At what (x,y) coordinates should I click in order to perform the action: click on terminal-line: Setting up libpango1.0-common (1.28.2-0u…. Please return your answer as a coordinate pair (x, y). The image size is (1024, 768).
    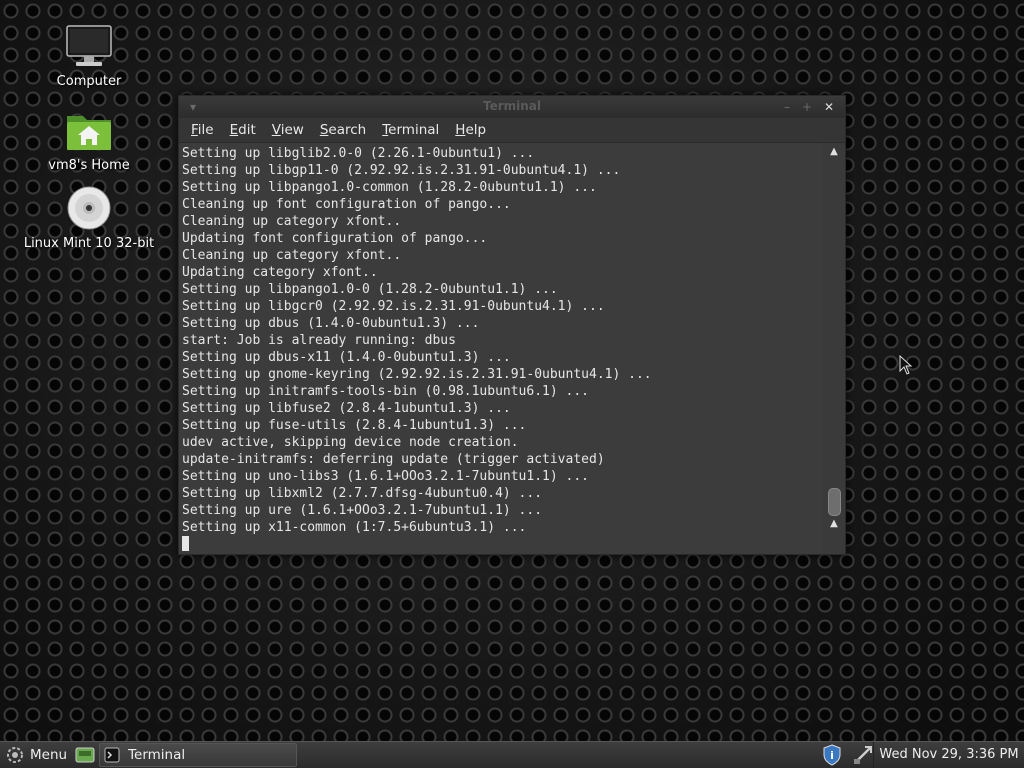
    Looking at the image, I should click on (389, 187).